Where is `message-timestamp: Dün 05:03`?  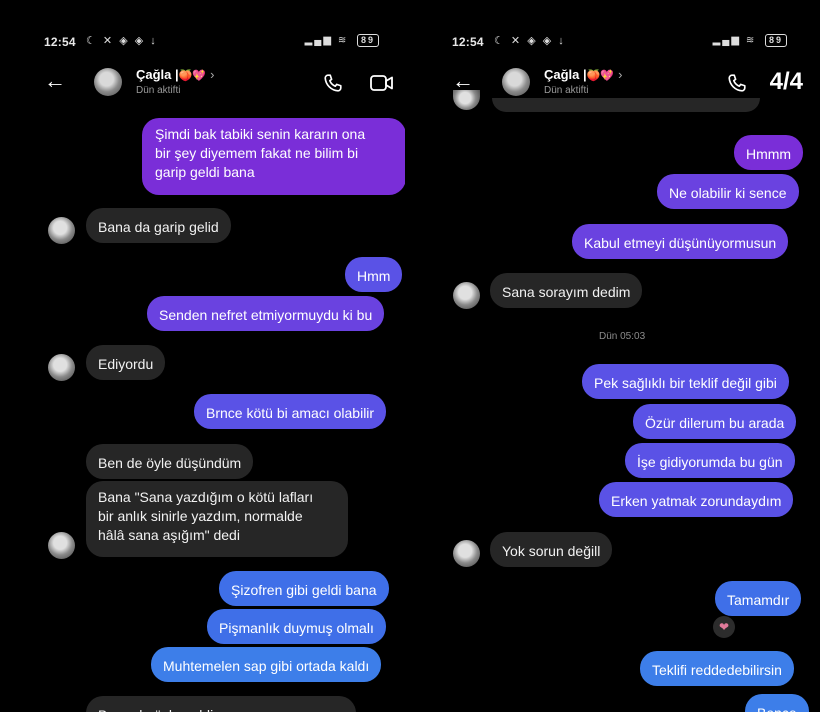
message-timestamp: Dün 05:03 is located at coordinates (622, 336).